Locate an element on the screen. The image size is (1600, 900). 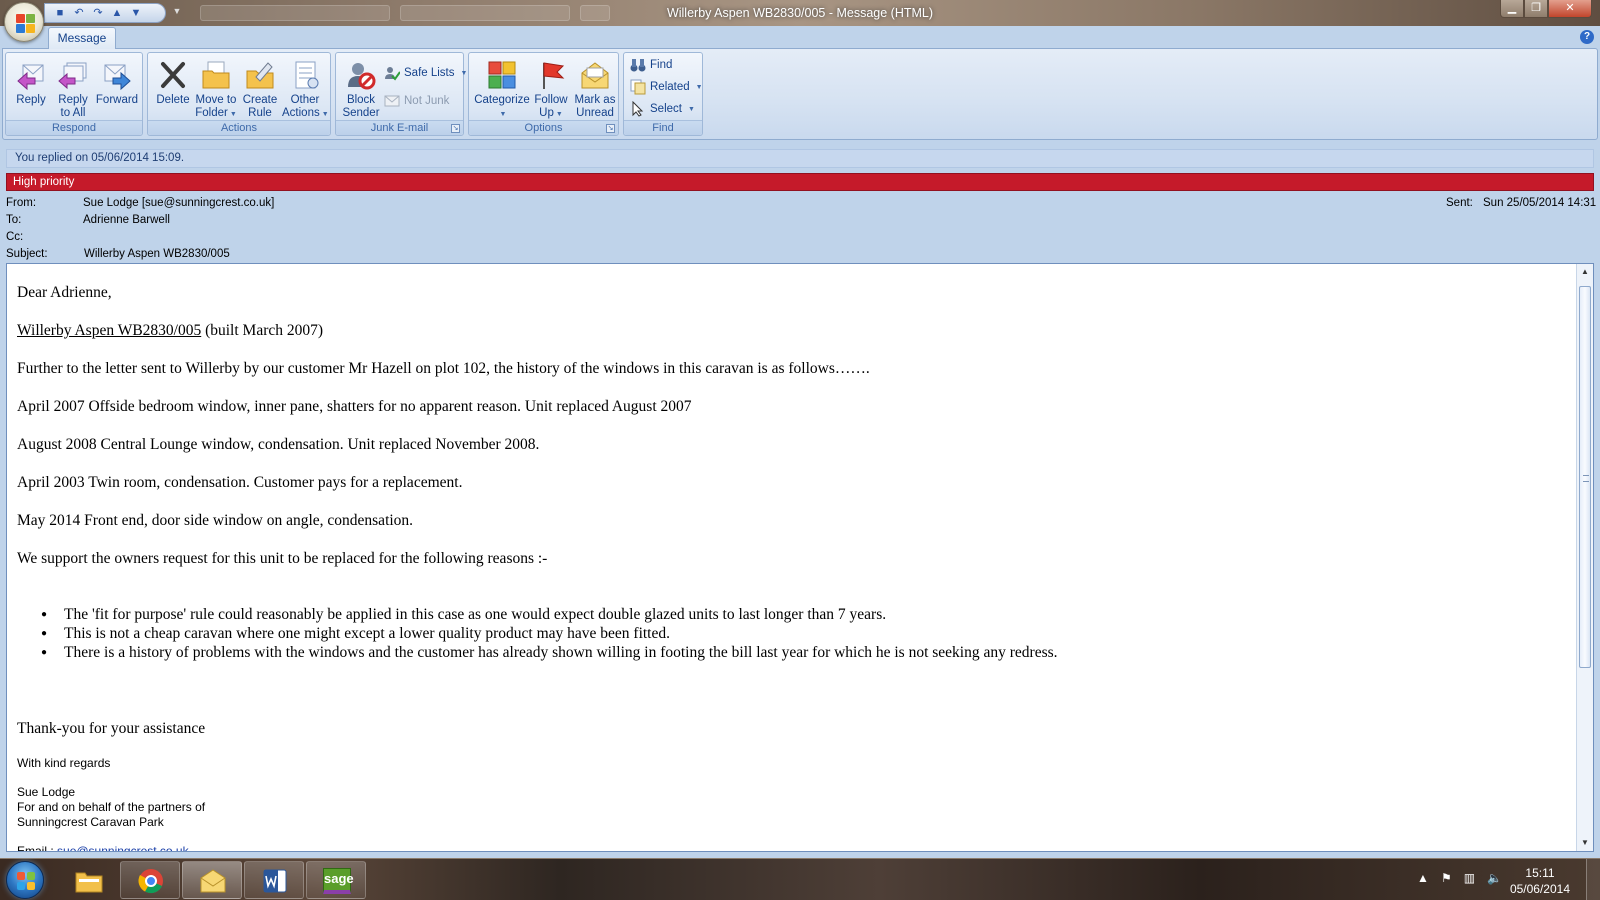
follow-up-button: Follow Up ▼ is located at coordinates (551, 88).